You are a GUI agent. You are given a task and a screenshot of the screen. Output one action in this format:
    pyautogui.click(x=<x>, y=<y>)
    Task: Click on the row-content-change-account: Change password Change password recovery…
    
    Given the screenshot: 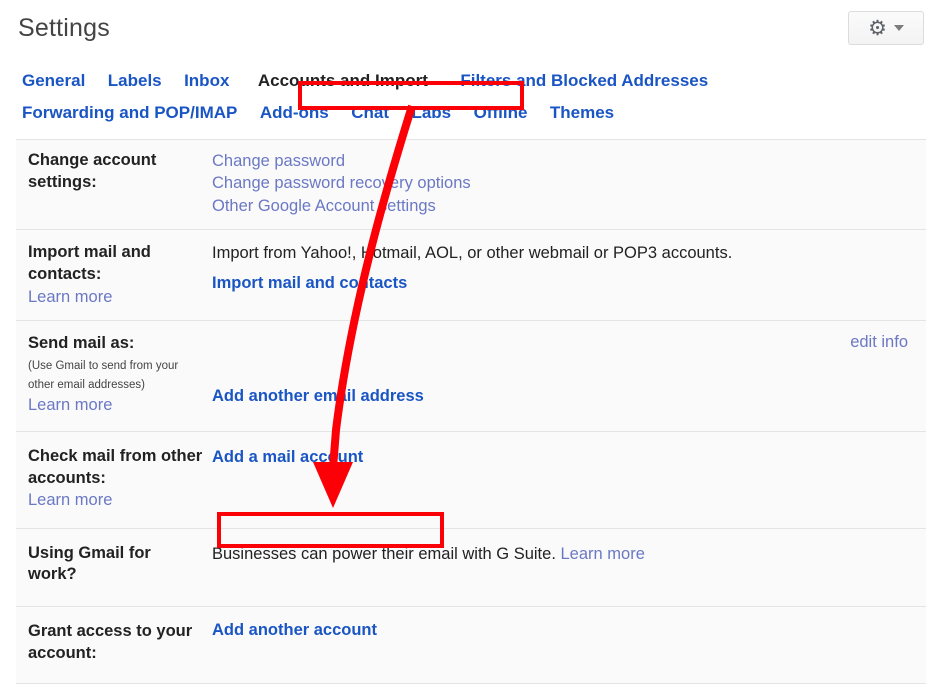 What is the action you would take?
    pyautogui.click(x=569, y=183)
    